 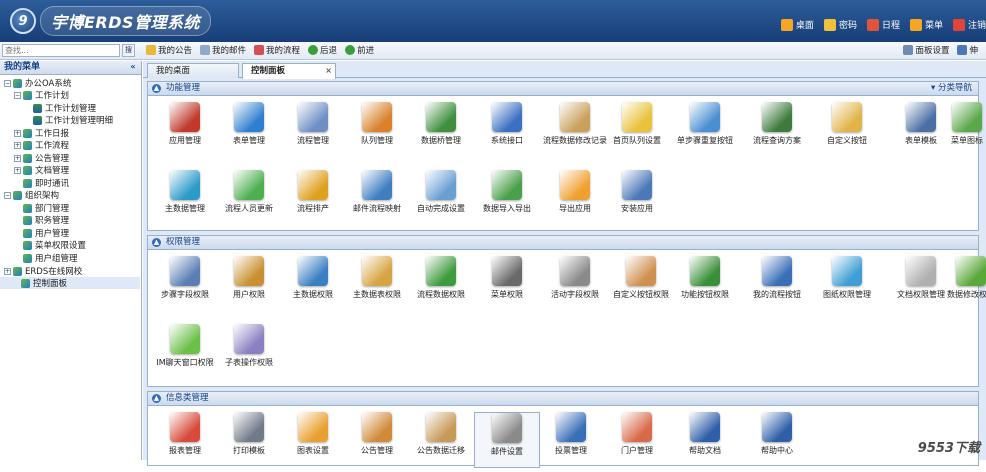 I want to click on tree-item: + 工作日报, so click(x=41, y=133).